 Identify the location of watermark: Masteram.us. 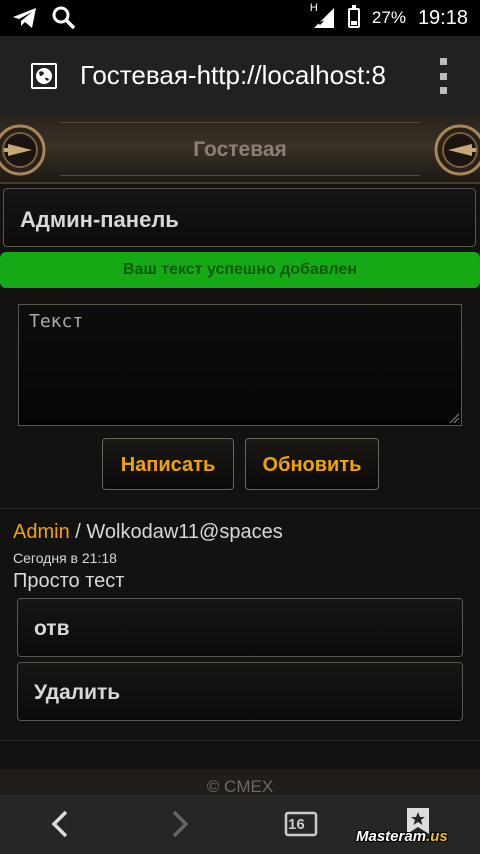
(402, 836).